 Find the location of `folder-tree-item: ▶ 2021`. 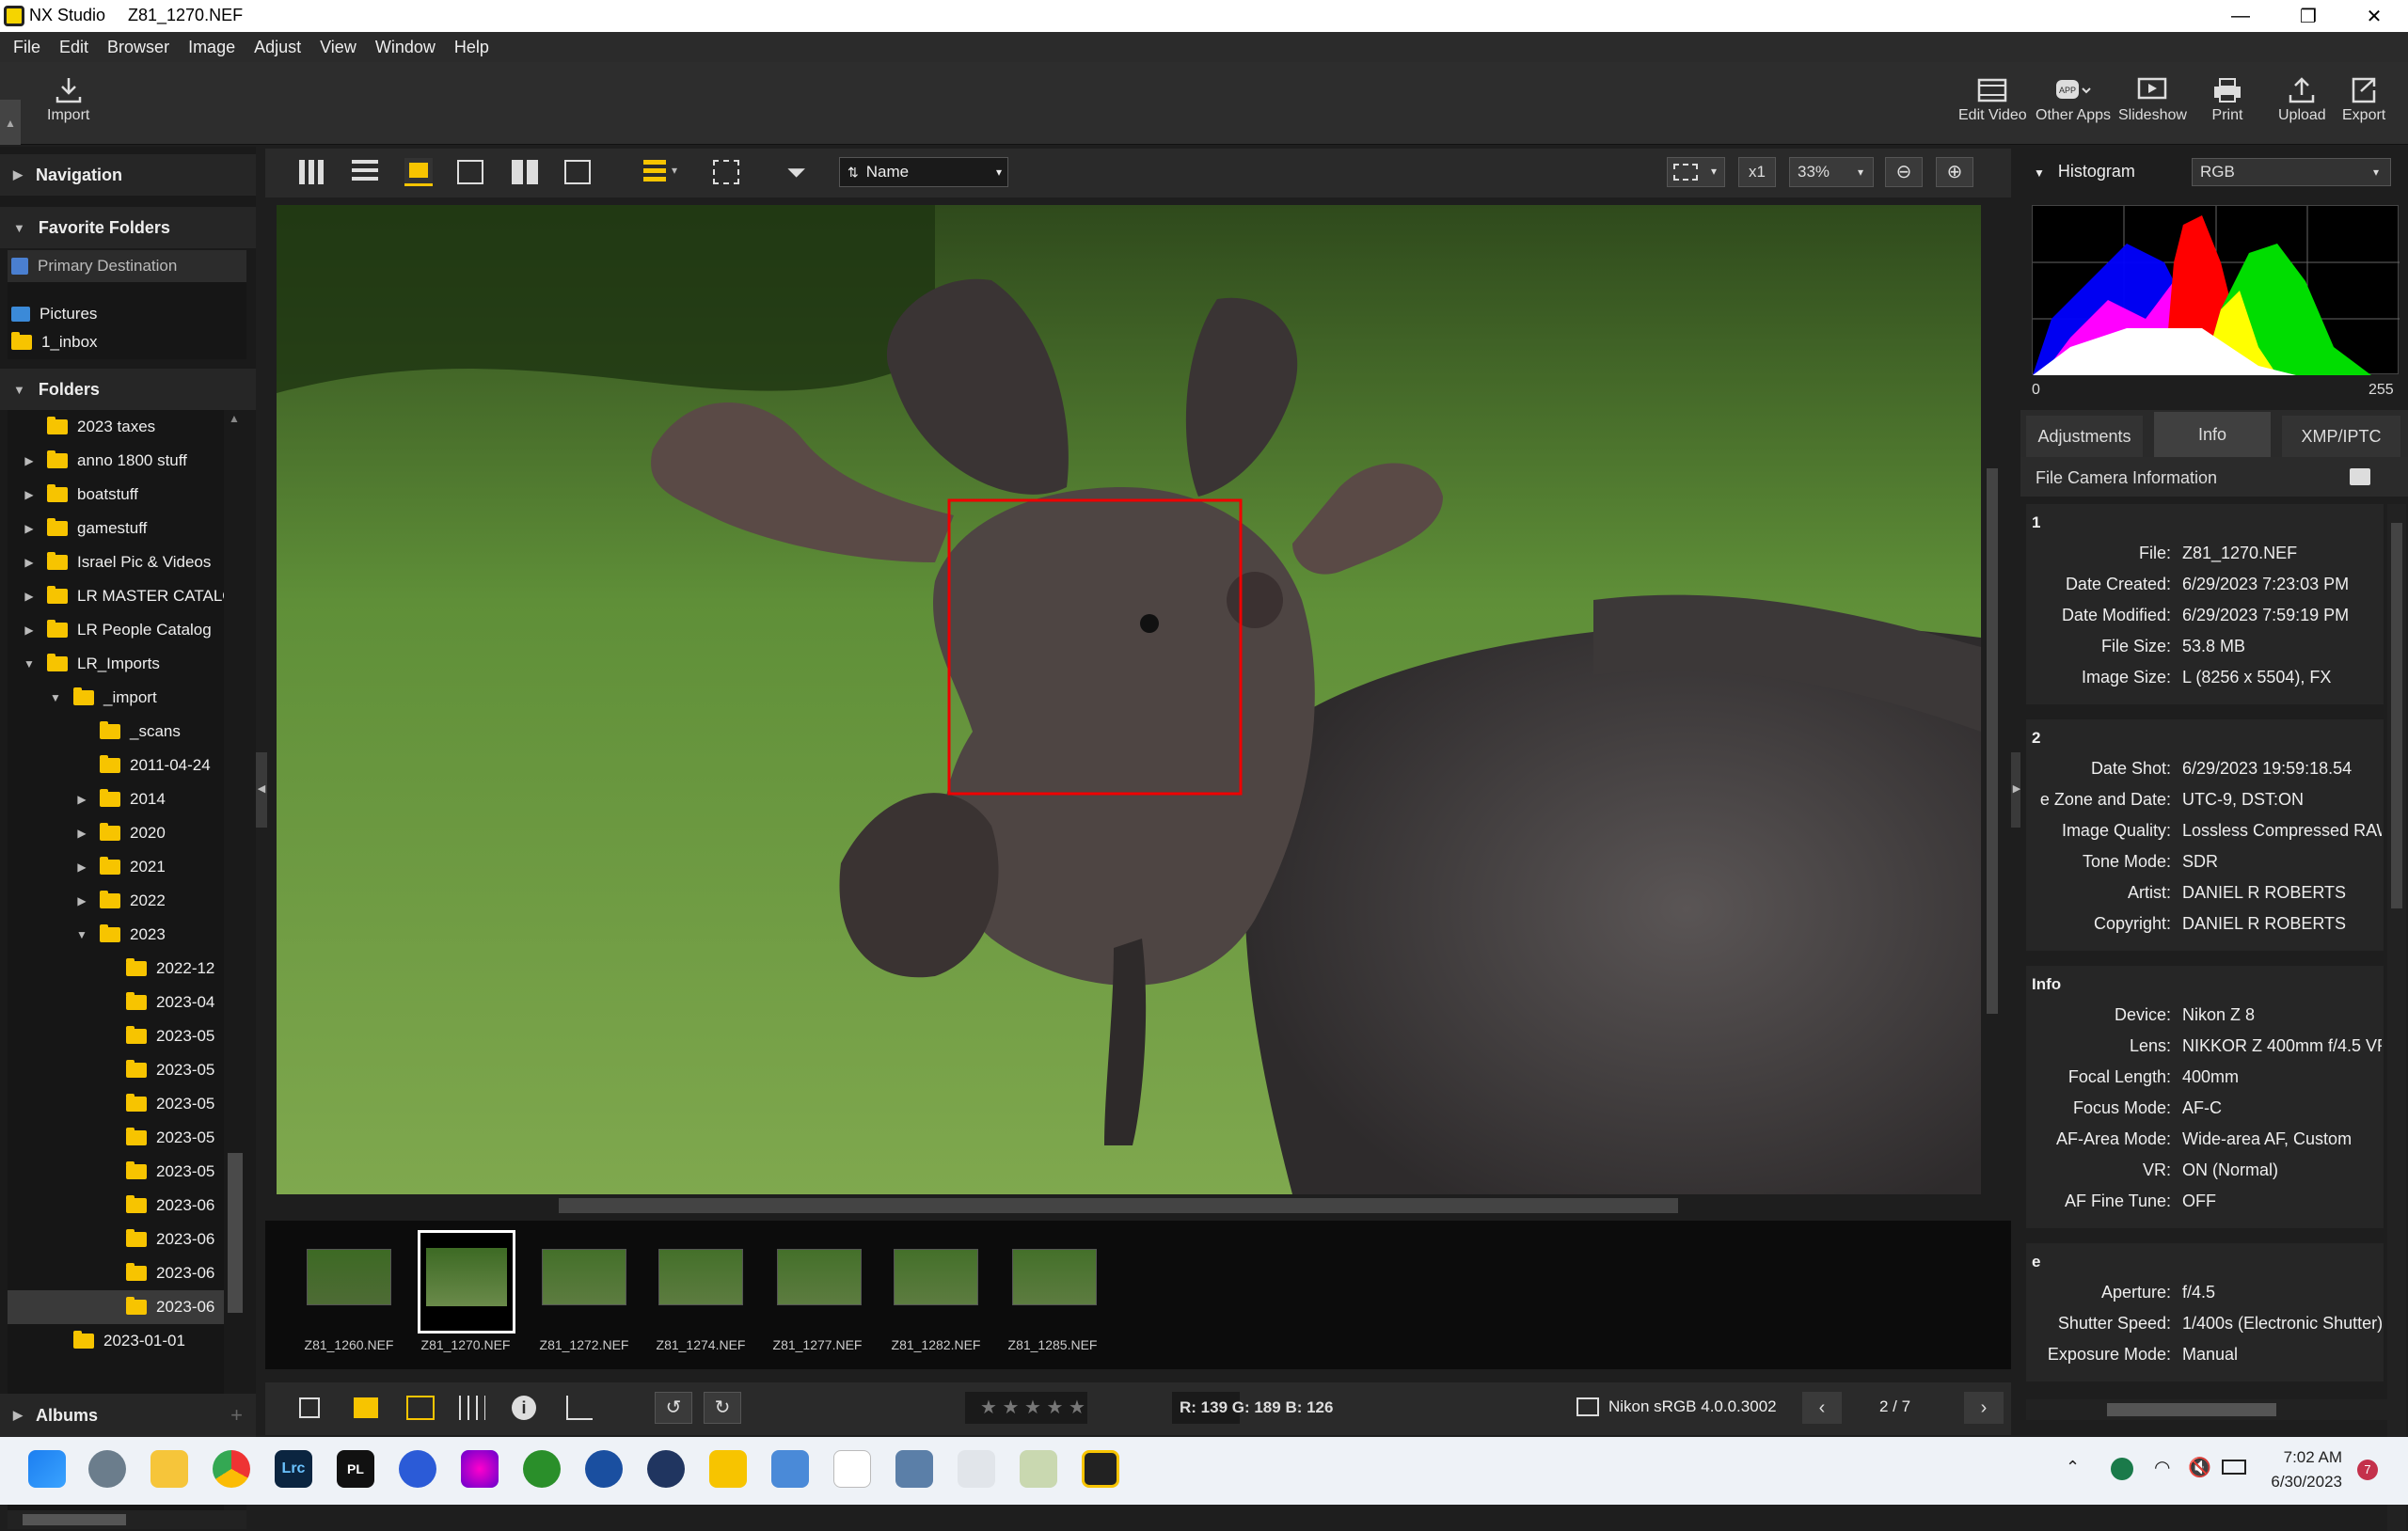

folder-tree-item: ▶ 2021 is located at coordinates (116, 867).